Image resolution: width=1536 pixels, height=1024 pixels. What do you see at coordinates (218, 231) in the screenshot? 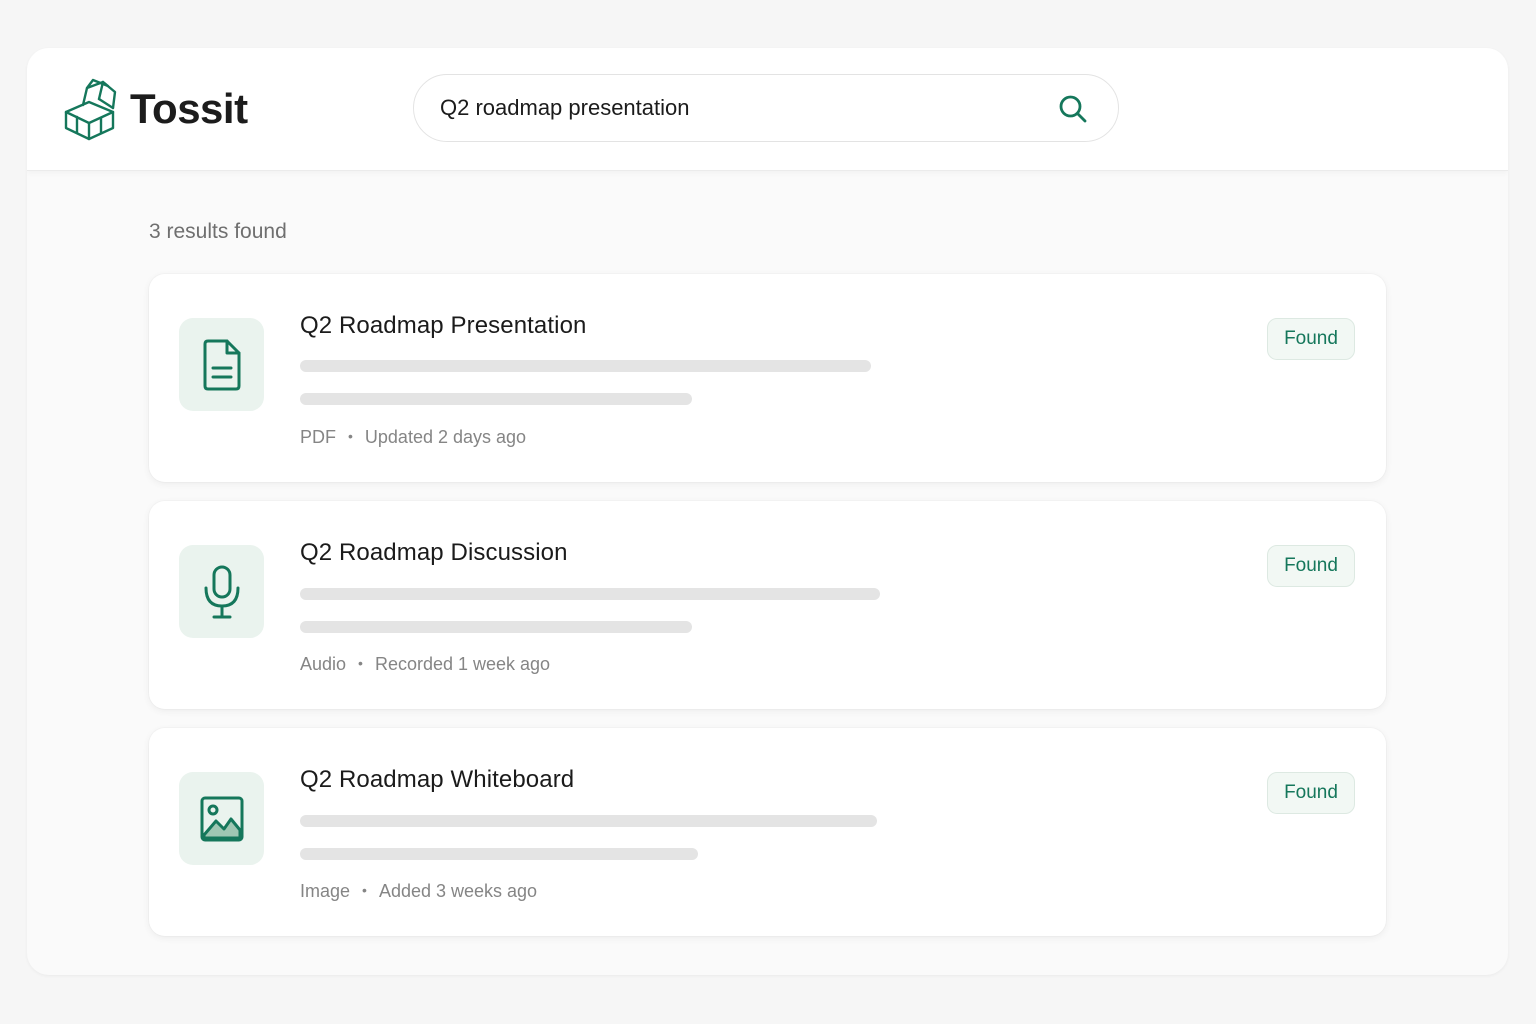
I see `results-count: 3 results found` at bounding box center [218, 231].